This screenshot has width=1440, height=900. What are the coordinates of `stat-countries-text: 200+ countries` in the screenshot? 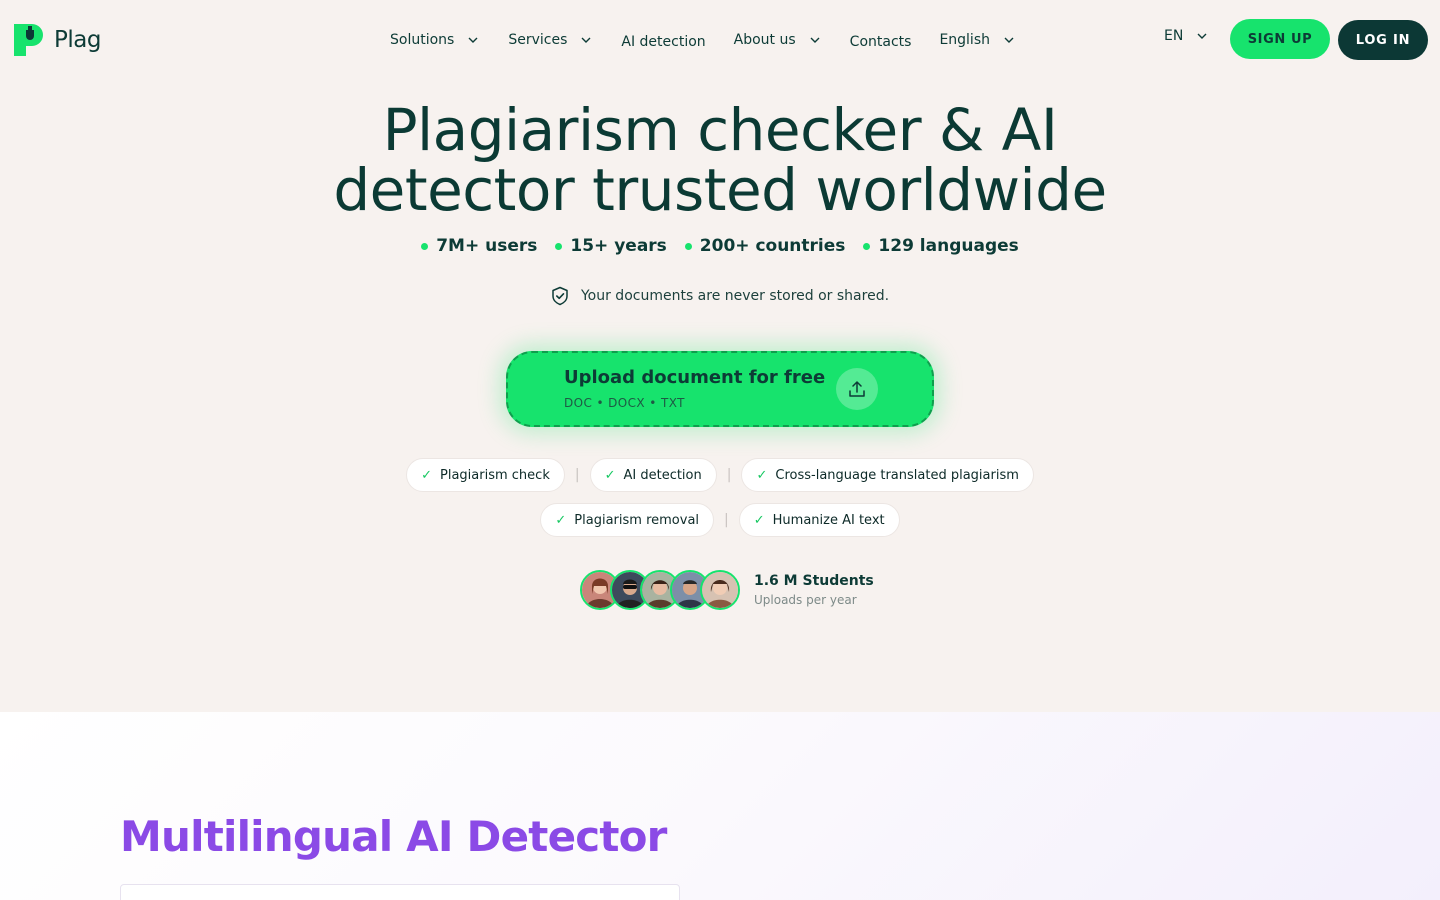 It's located at (772, 246).